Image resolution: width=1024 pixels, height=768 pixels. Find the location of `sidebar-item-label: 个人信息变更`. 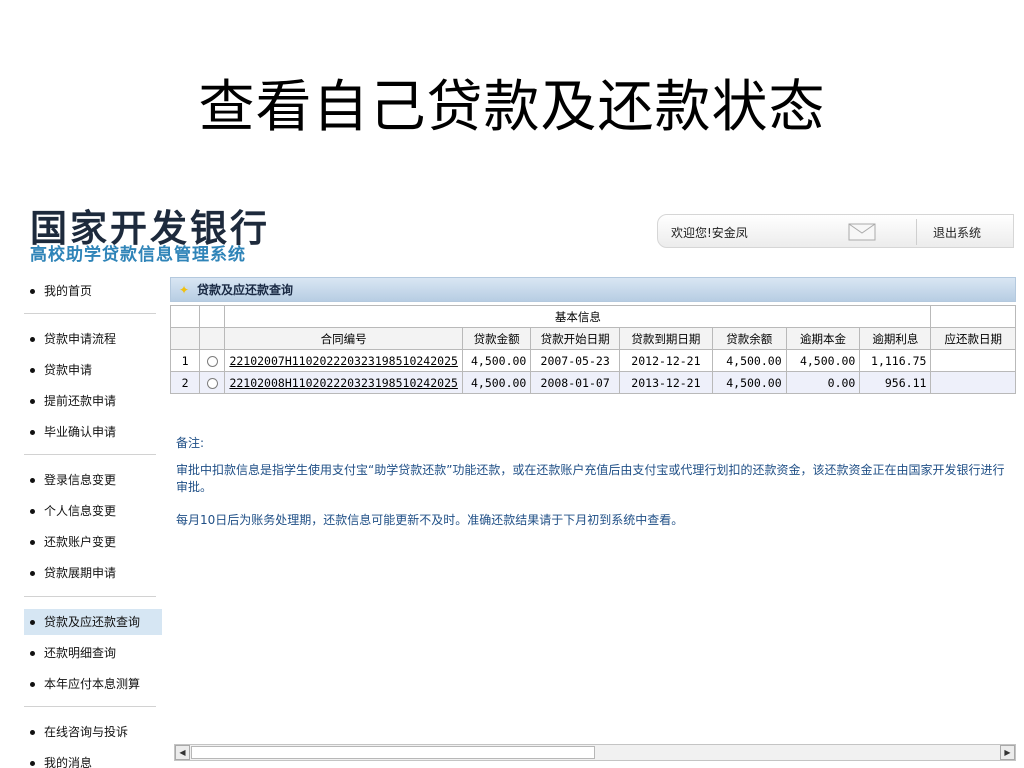

sidebar-item-label: 个人信息变更 is located at coordinates (80, 511).